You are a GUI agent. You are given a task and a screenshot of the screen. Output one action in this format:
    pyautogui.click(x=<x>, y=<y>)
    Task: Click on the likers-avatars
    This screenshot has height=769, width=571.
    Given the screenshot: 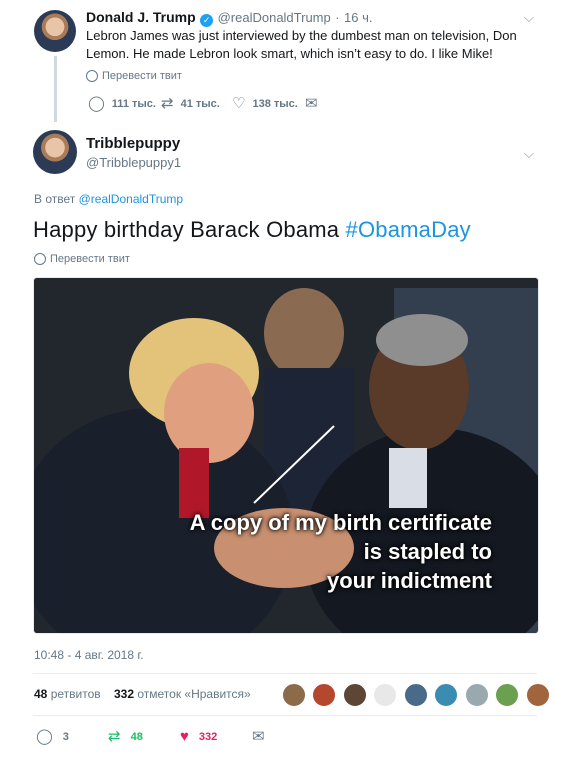 What is the action you would take?
    pyautogui.click(x=417, y=697)
    